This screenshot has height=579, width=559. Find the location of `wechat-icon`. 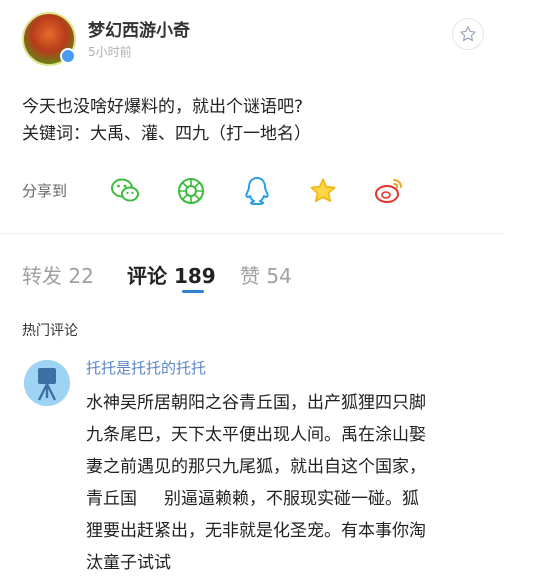

wechat-icon is located at coordinates (125, 191).